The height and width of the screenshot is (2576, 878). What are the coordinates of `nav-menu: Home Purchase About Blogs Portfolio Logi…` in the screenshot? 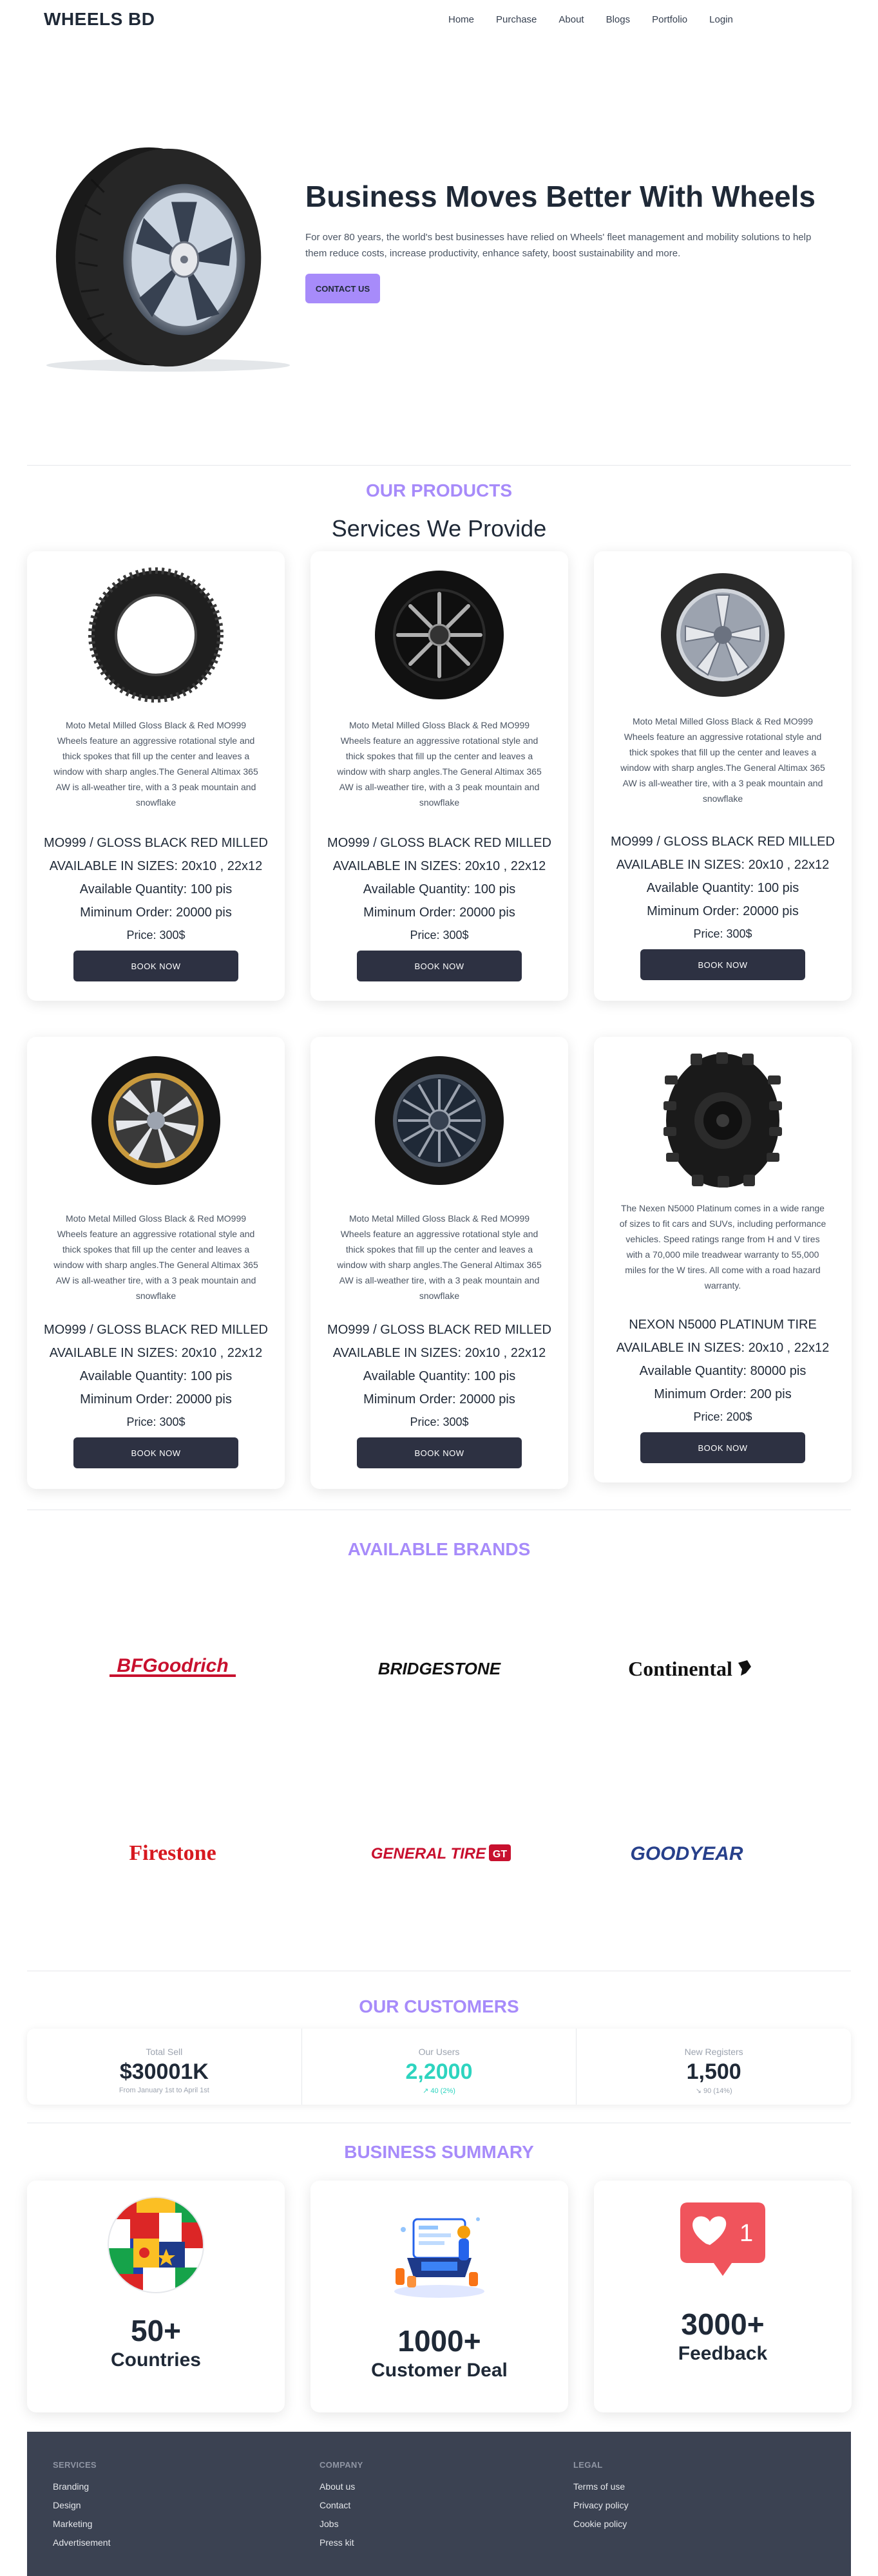 It's located at (602, 19).